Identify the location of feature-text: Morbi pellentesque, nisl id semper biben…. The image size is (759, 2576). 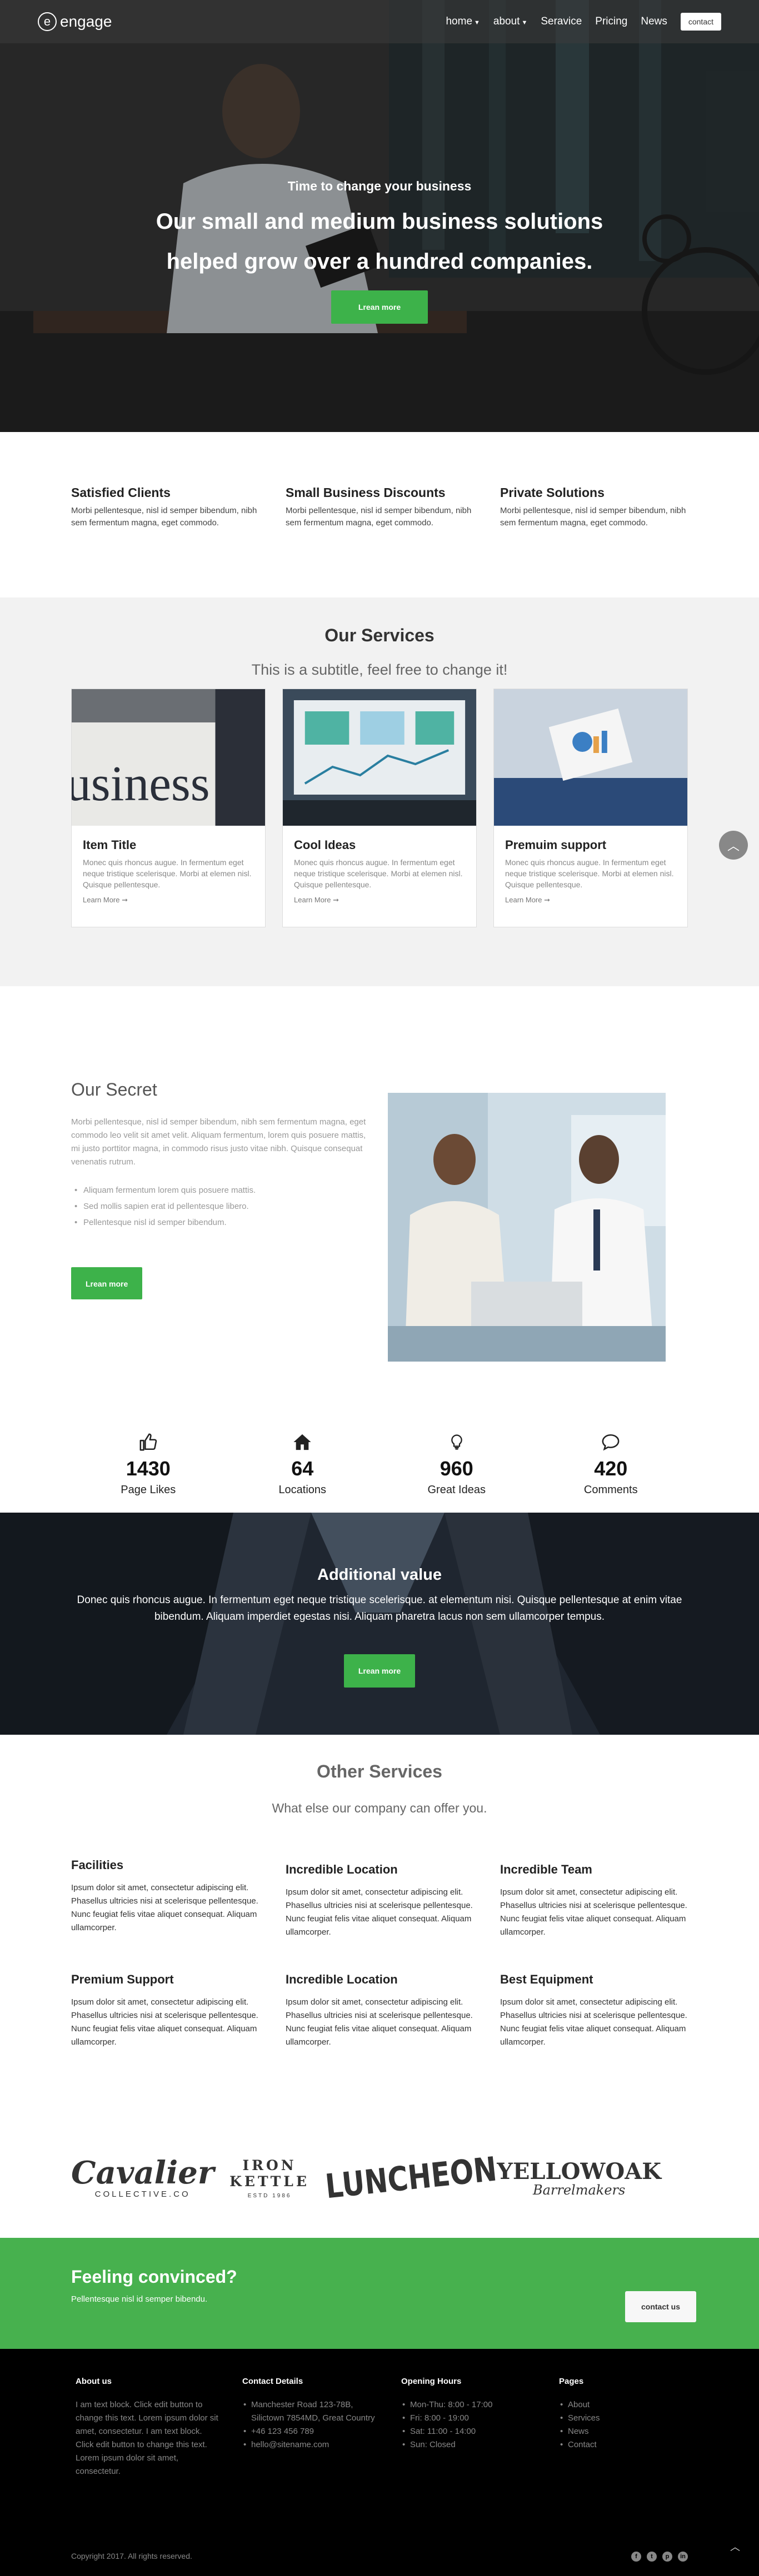
(593, 517).